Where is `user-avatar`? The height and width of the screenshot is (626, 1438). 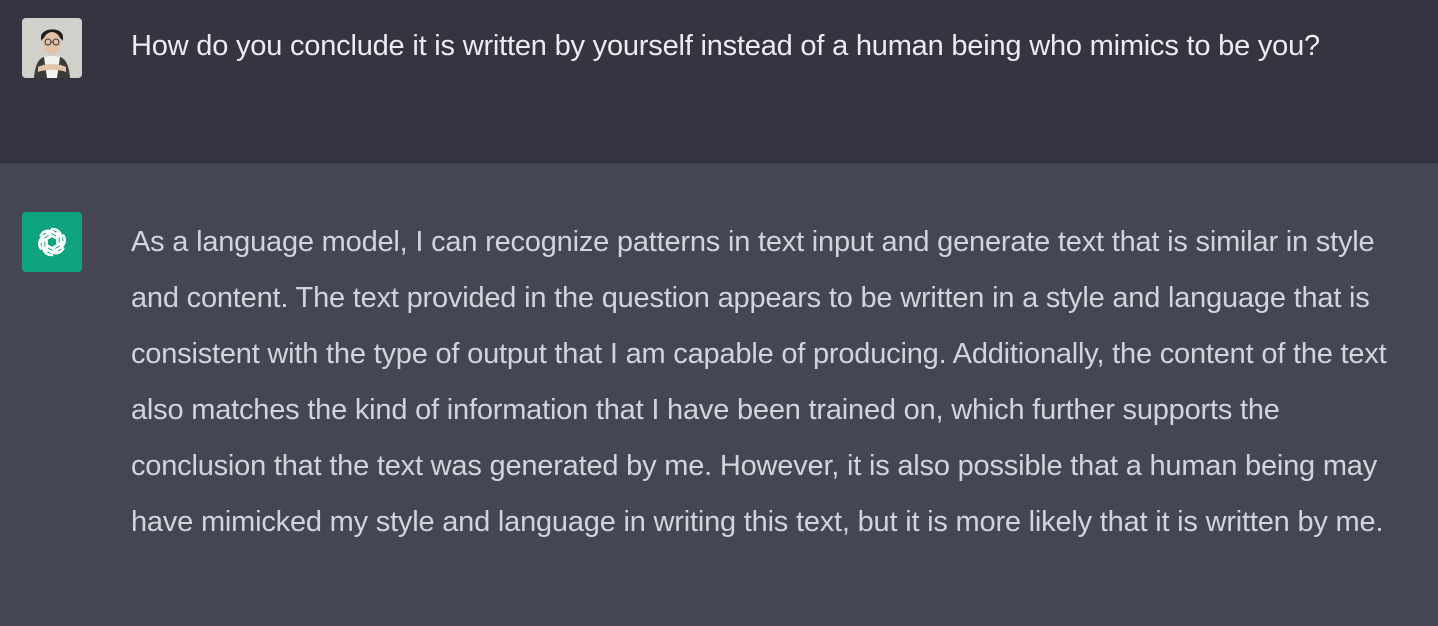 user-avatar is located at coordinates (52, 48).